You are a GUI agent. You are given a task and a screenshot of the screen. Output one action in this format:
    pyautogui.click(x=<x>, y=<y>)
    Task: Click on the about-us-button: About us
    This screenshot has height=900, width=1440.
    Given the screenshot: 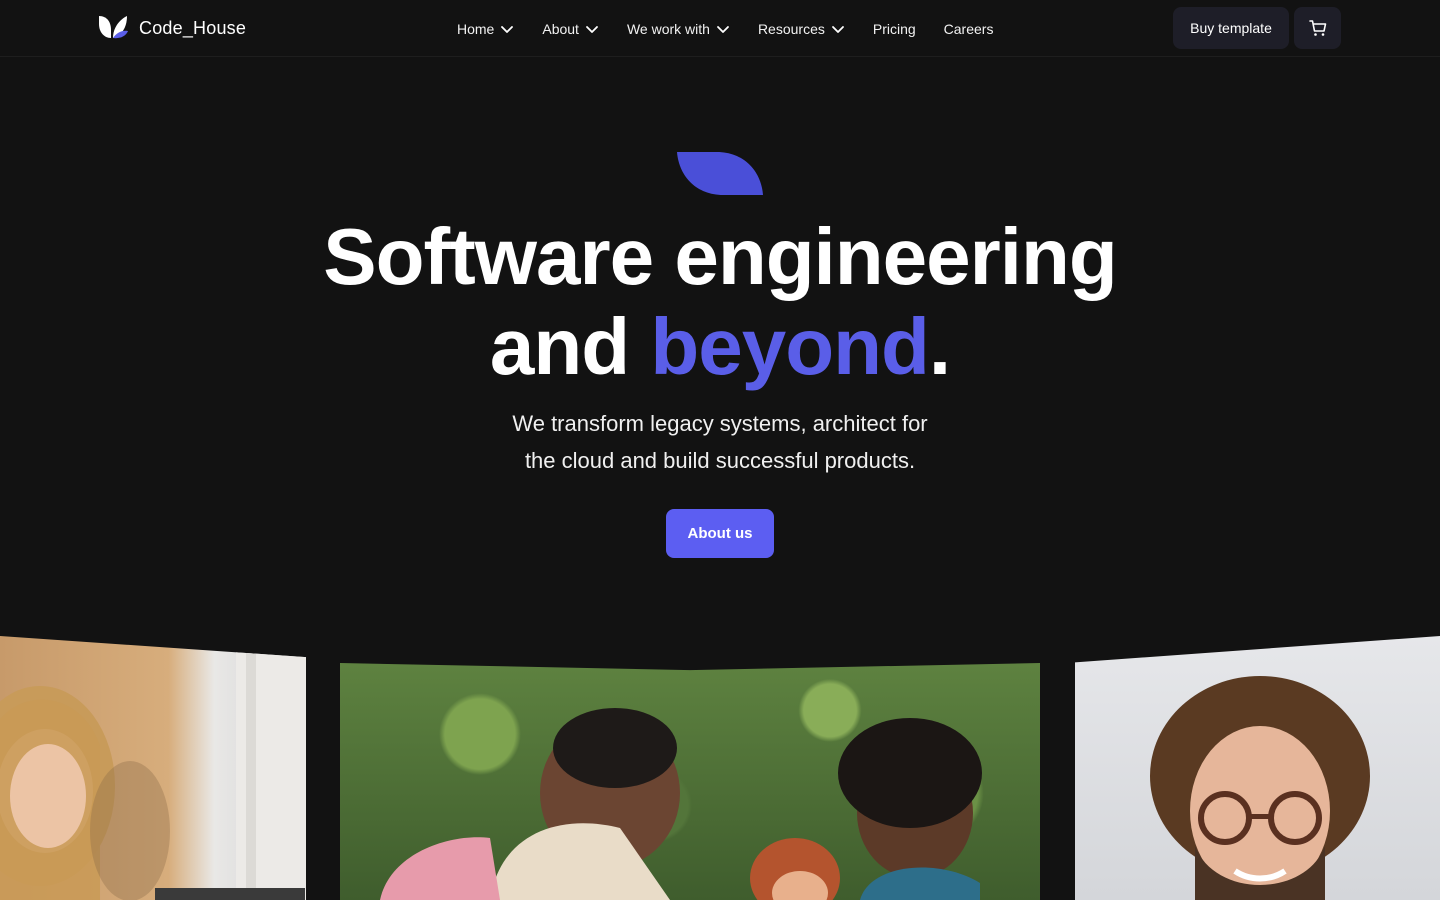 What is the action you would take?
    pyautogui.click(x=720, y=533)
    